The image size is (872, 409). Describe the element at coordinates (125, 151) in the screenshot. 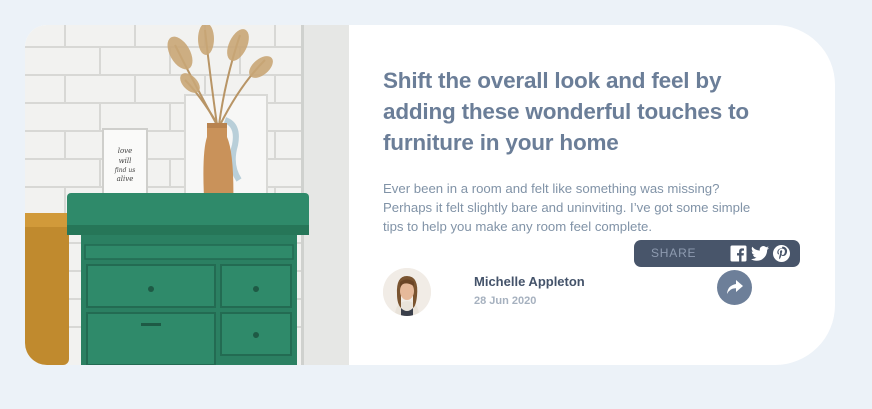

I see `svg-text: love` at that location.